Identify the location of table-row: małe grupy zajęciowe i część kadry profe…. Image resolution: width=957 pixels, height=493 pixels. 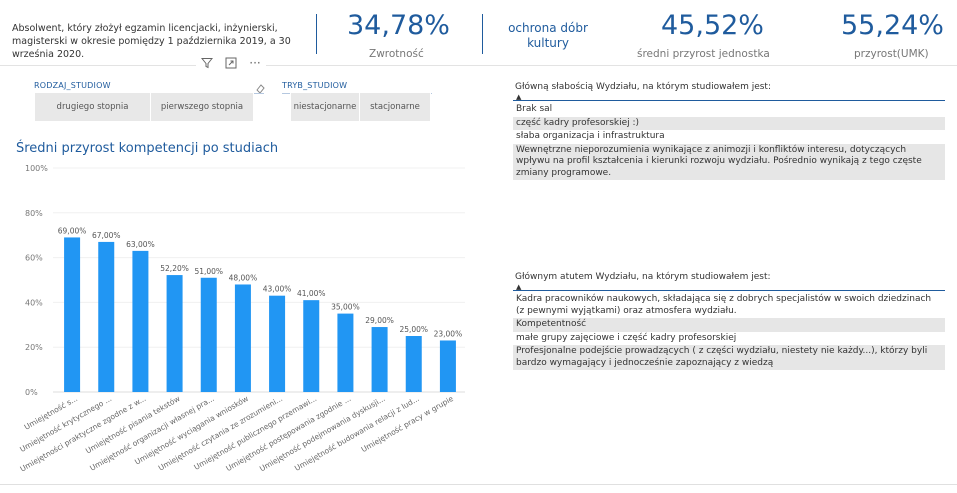
(626, 337).